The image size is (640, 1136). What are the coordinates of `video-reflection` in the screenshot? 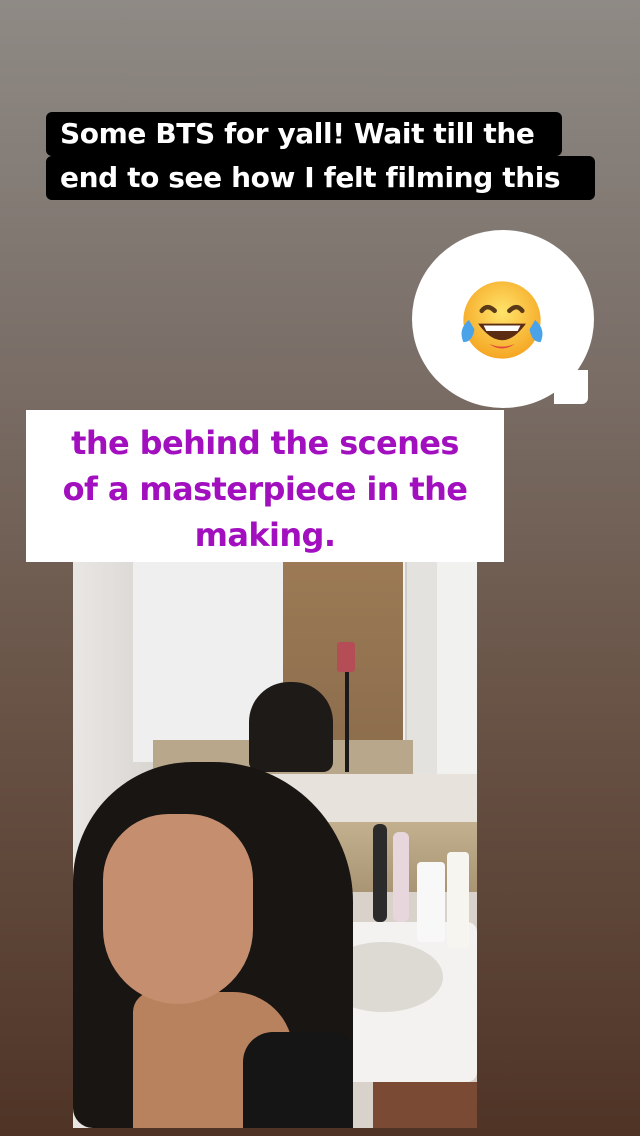 It's located at (291, 727).